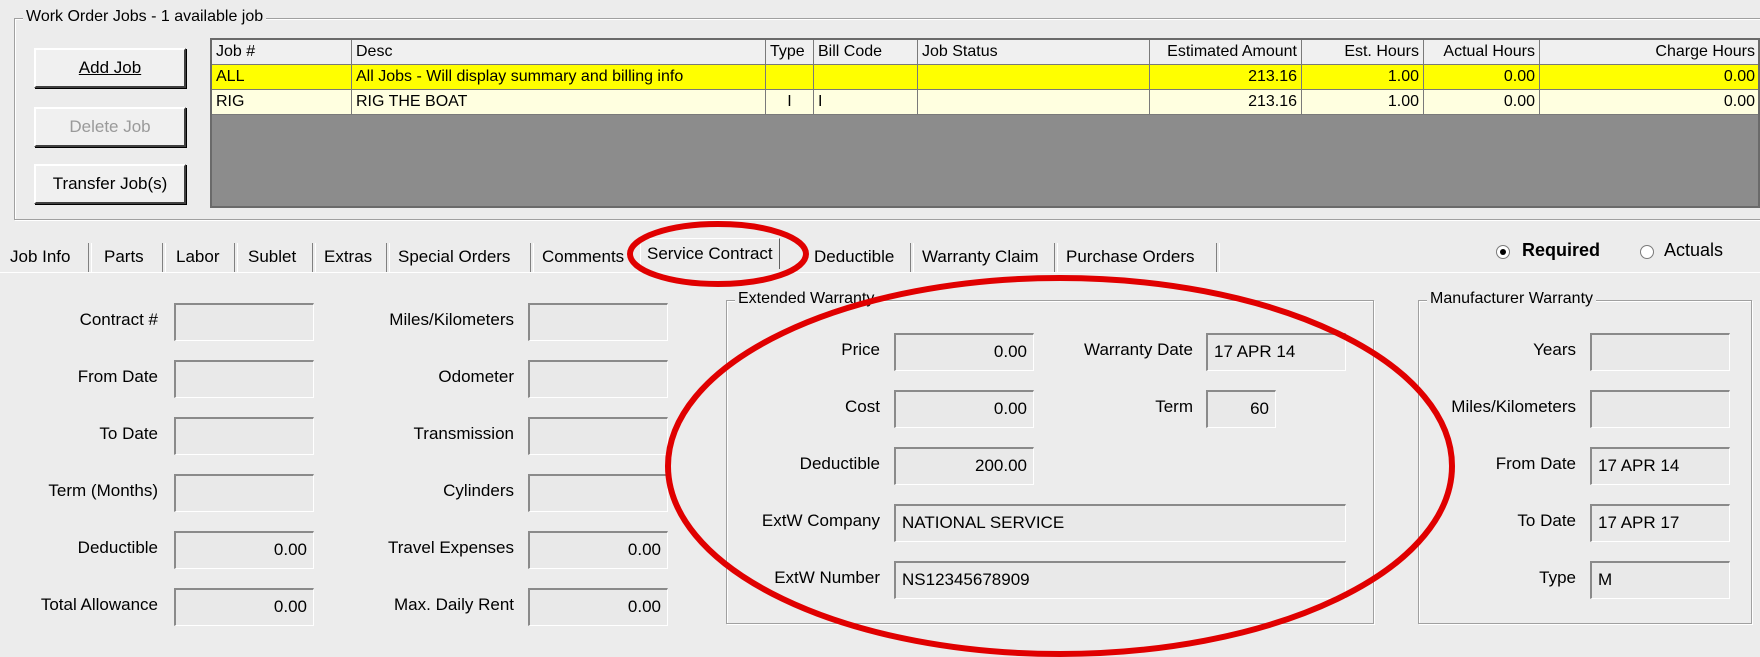 The width and height of the screenshot is (1760, 657). I want to click on manufacturer-warranty-title: Manufacturer Warranty, so click(1512, 299).